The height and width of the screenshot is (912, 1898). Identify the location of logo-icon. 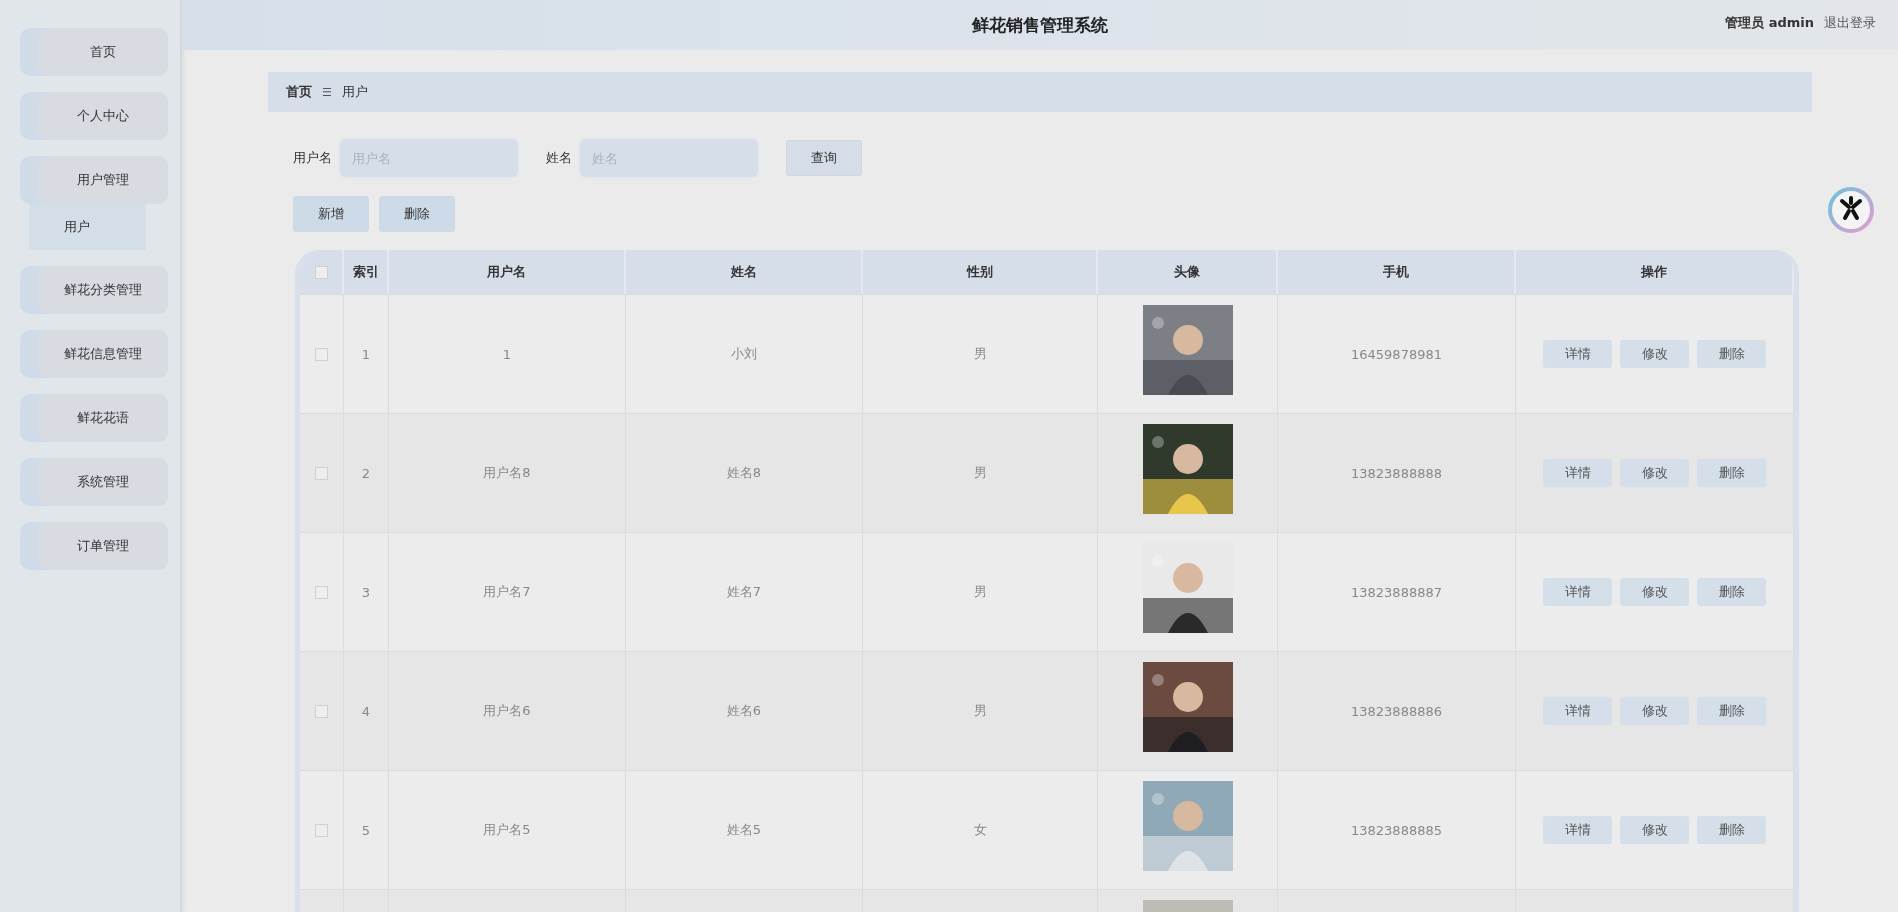
(1851, 210).